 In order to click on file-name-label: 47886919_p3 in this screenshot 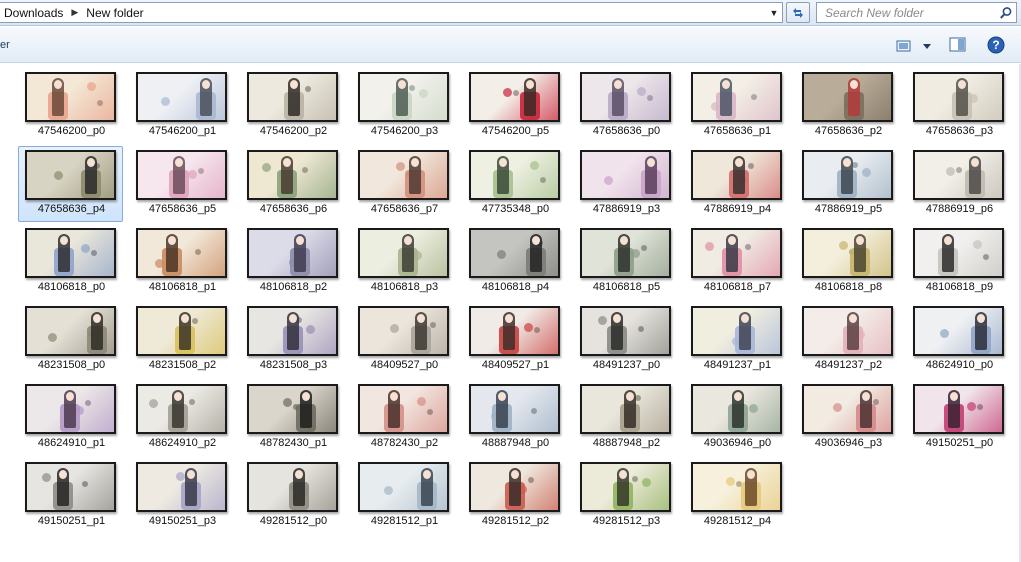, I will do `click(626, 209)`.